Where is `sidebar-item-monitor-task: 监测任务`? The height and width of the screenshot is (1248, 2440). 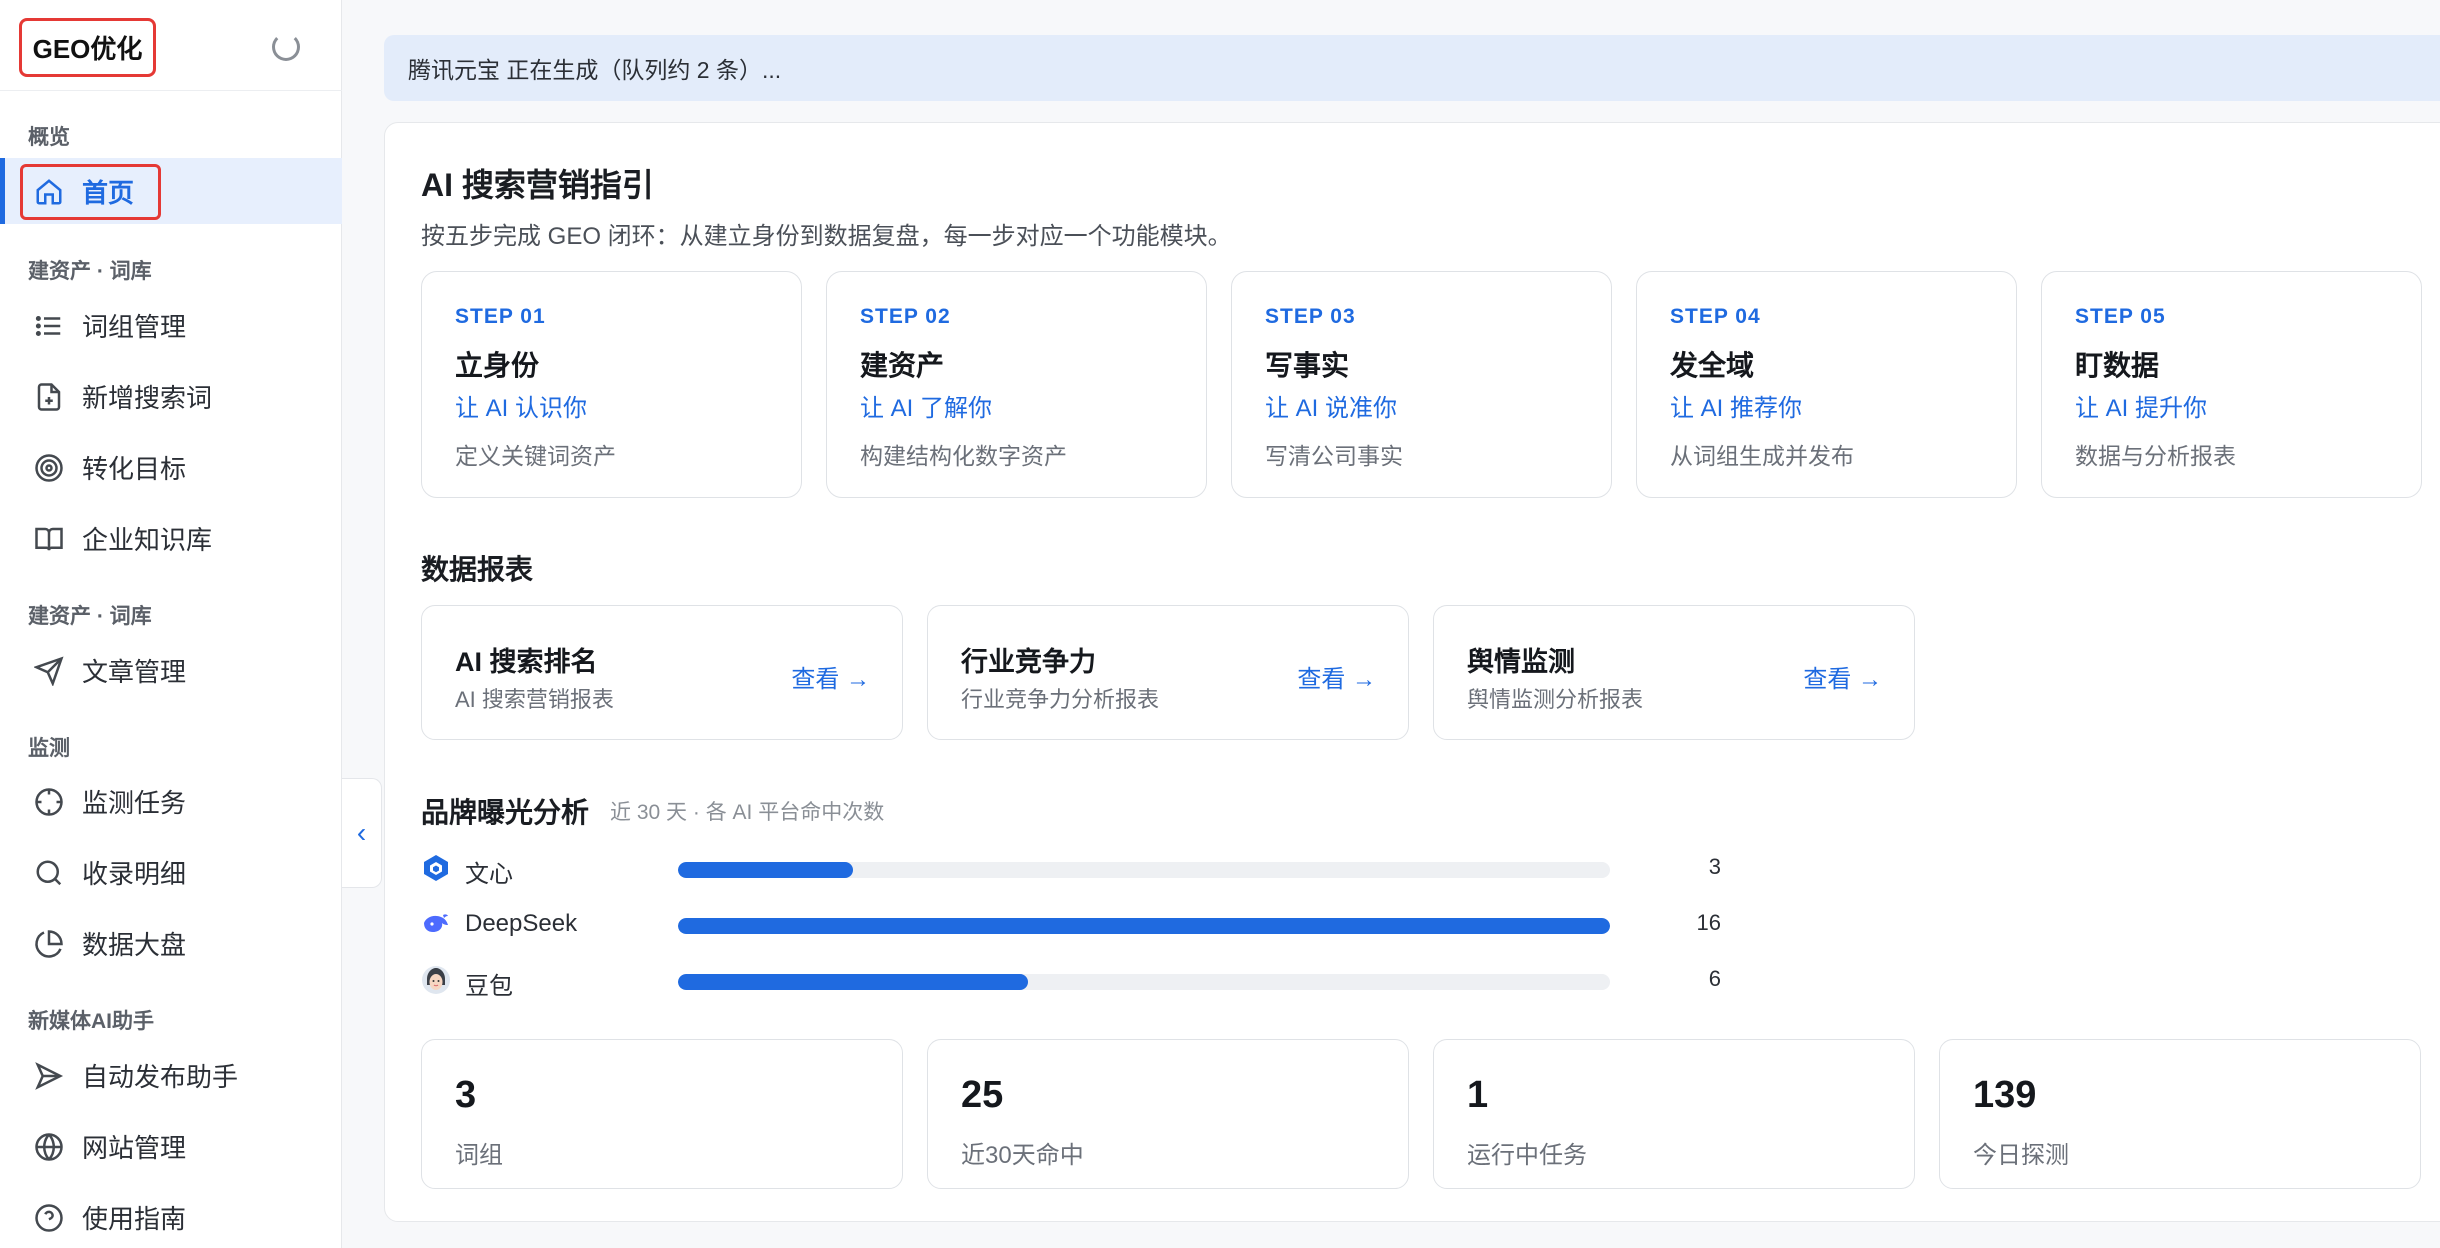 sidebar-item-monitor-task: 监测任务 is located at coordinates (171, 801).